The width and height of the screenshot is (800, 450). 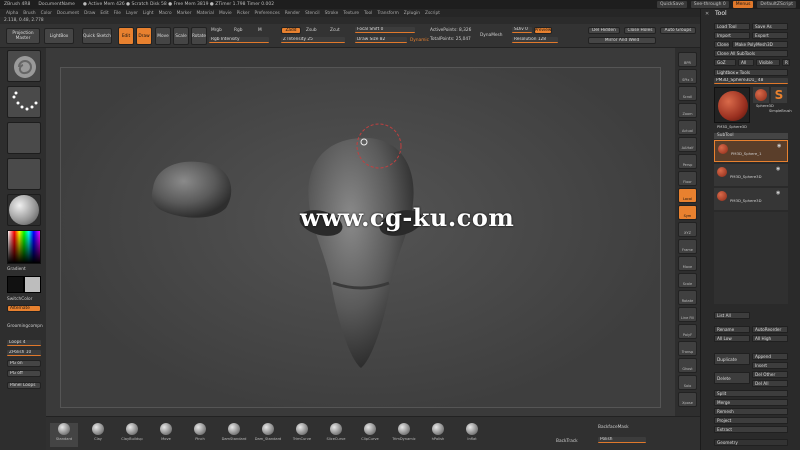 What do you see at coordinates (770, 356) in the screenshot?
I see `append-button: Append` at bounding box center [770, 356].